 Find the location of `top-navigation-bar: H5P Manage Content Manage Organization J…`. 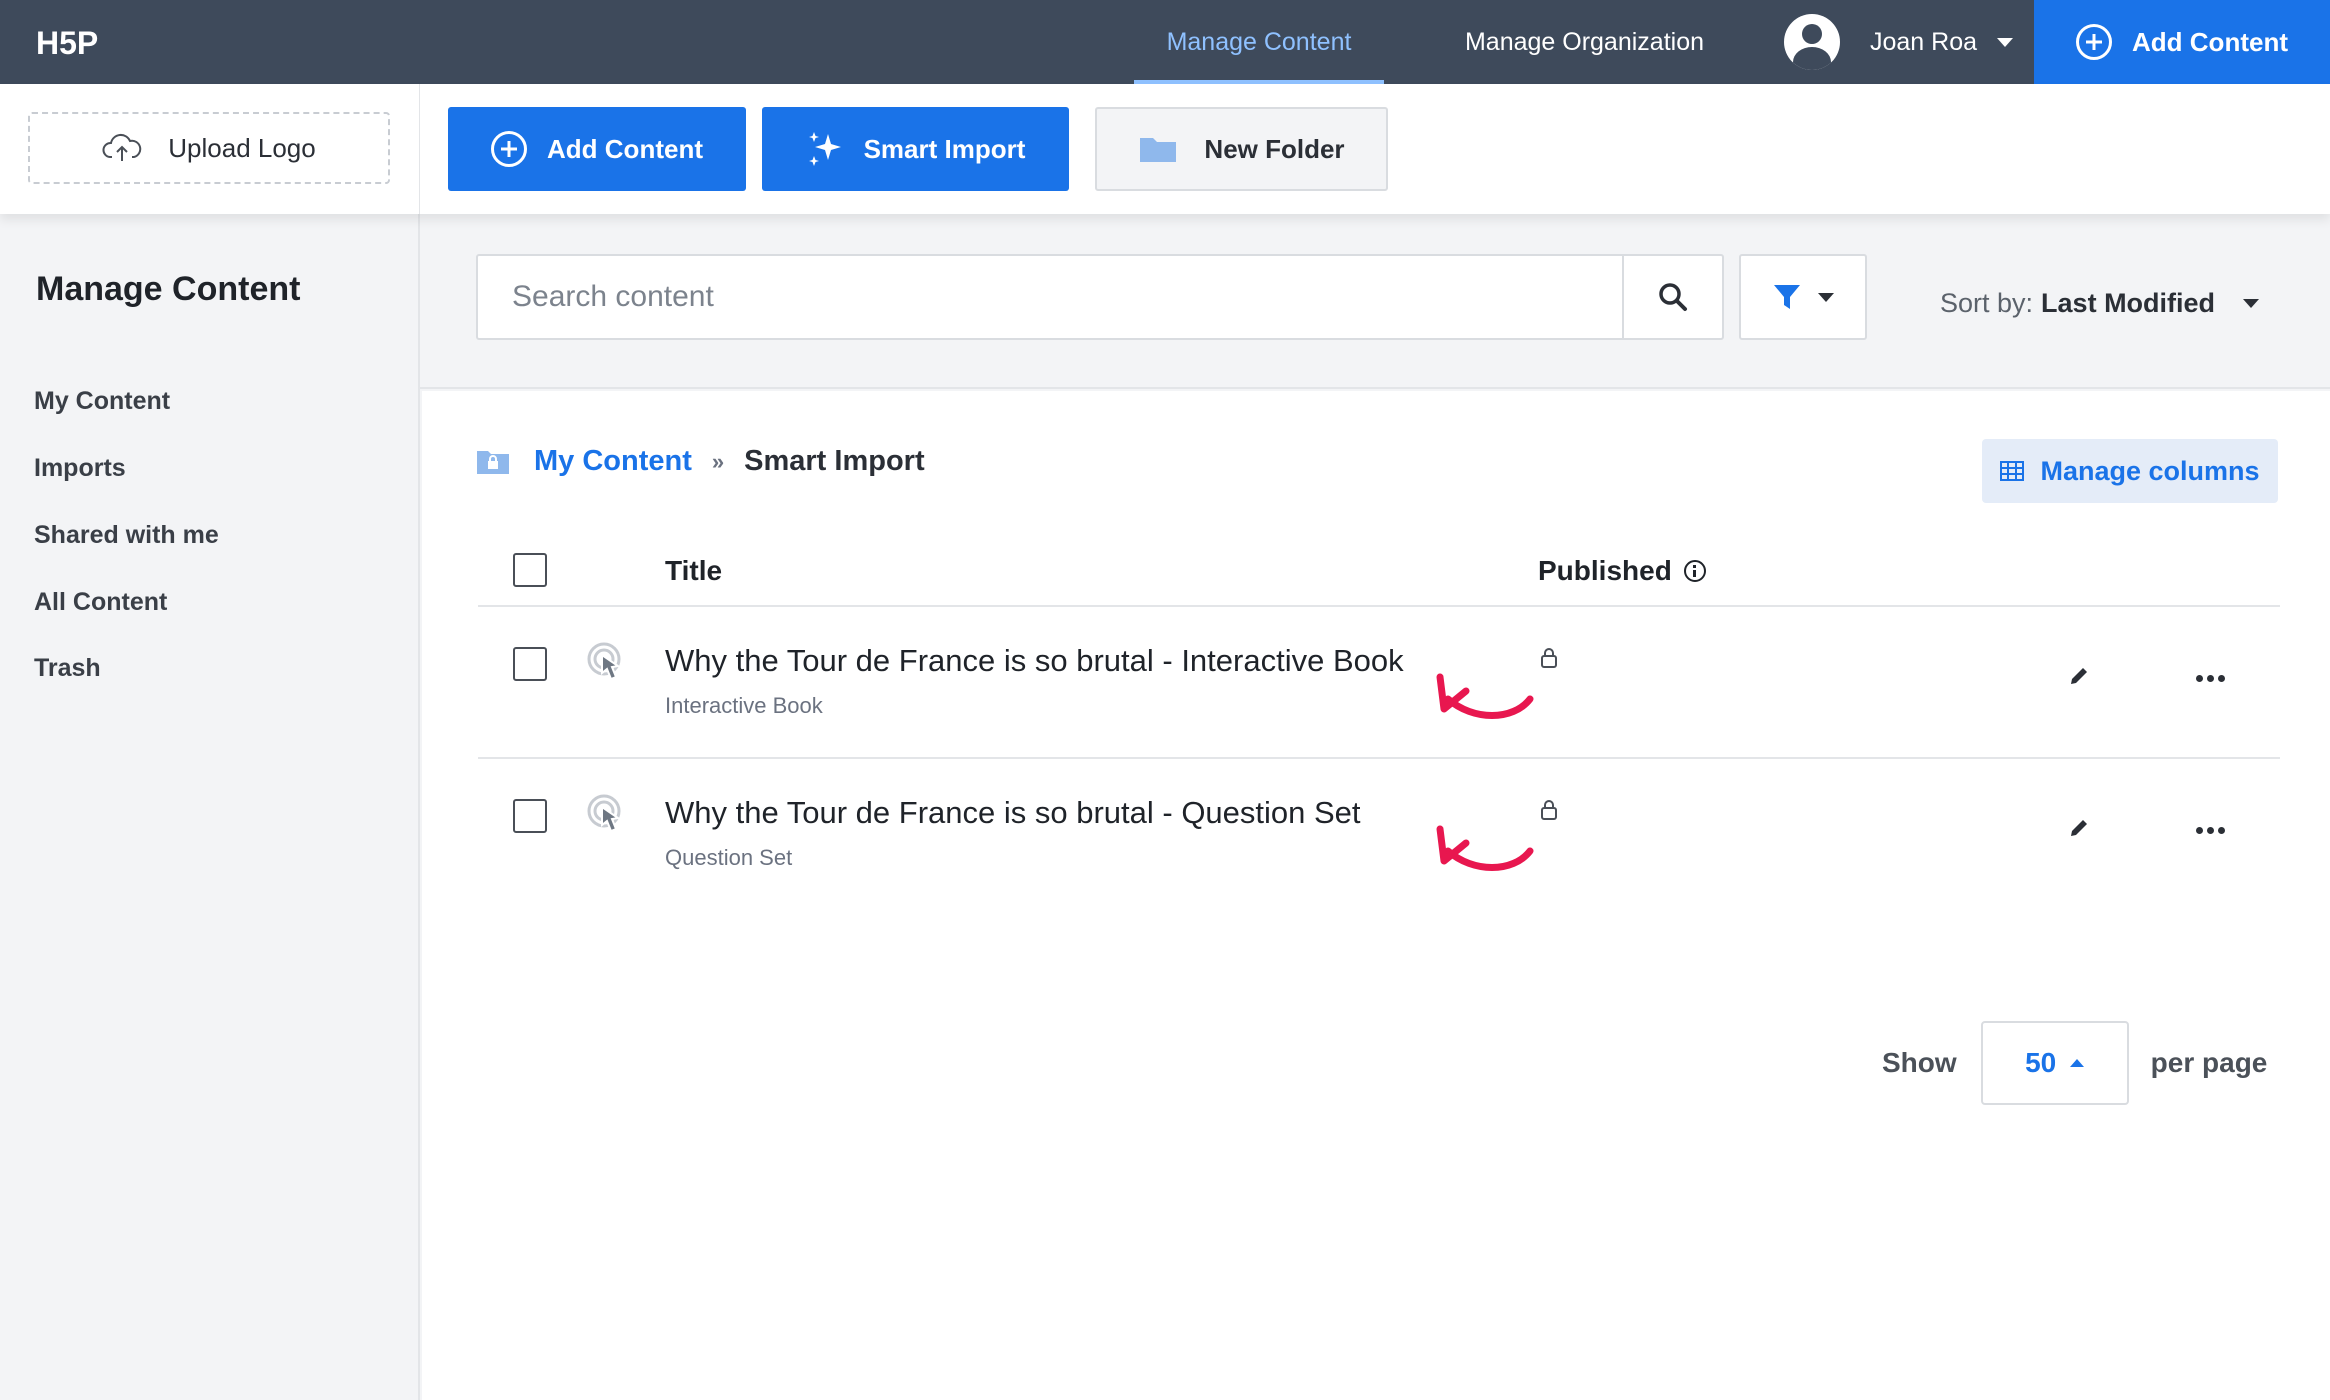

top-navigation-bar: H5P Manage Content Manage Organization J… is located at coordinates (1165, 42).